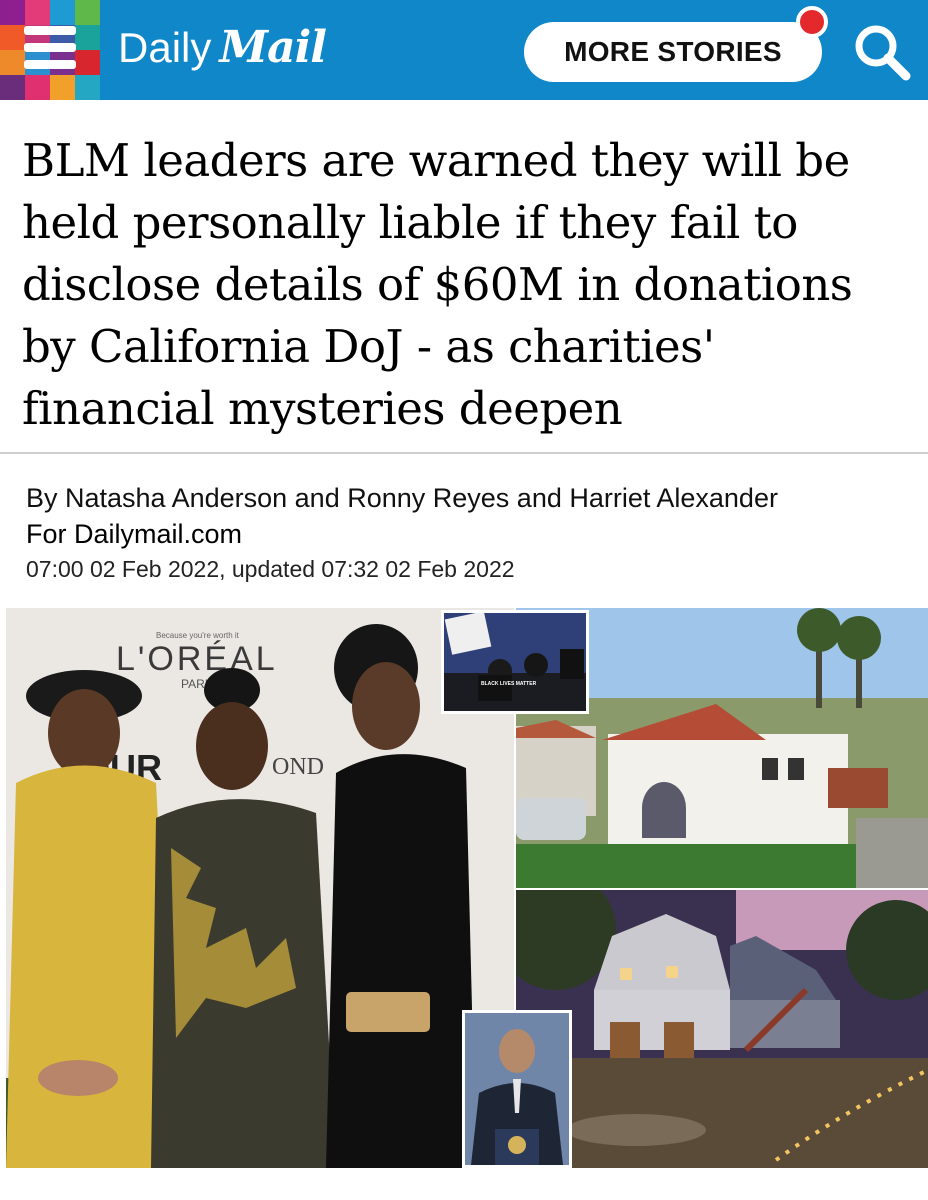 Image resolution: width=928 pixels, height=1200 pixels. Describe the element at coordinates (812, 22) in the screenshot. I see `notification-dot-icon` at that location.